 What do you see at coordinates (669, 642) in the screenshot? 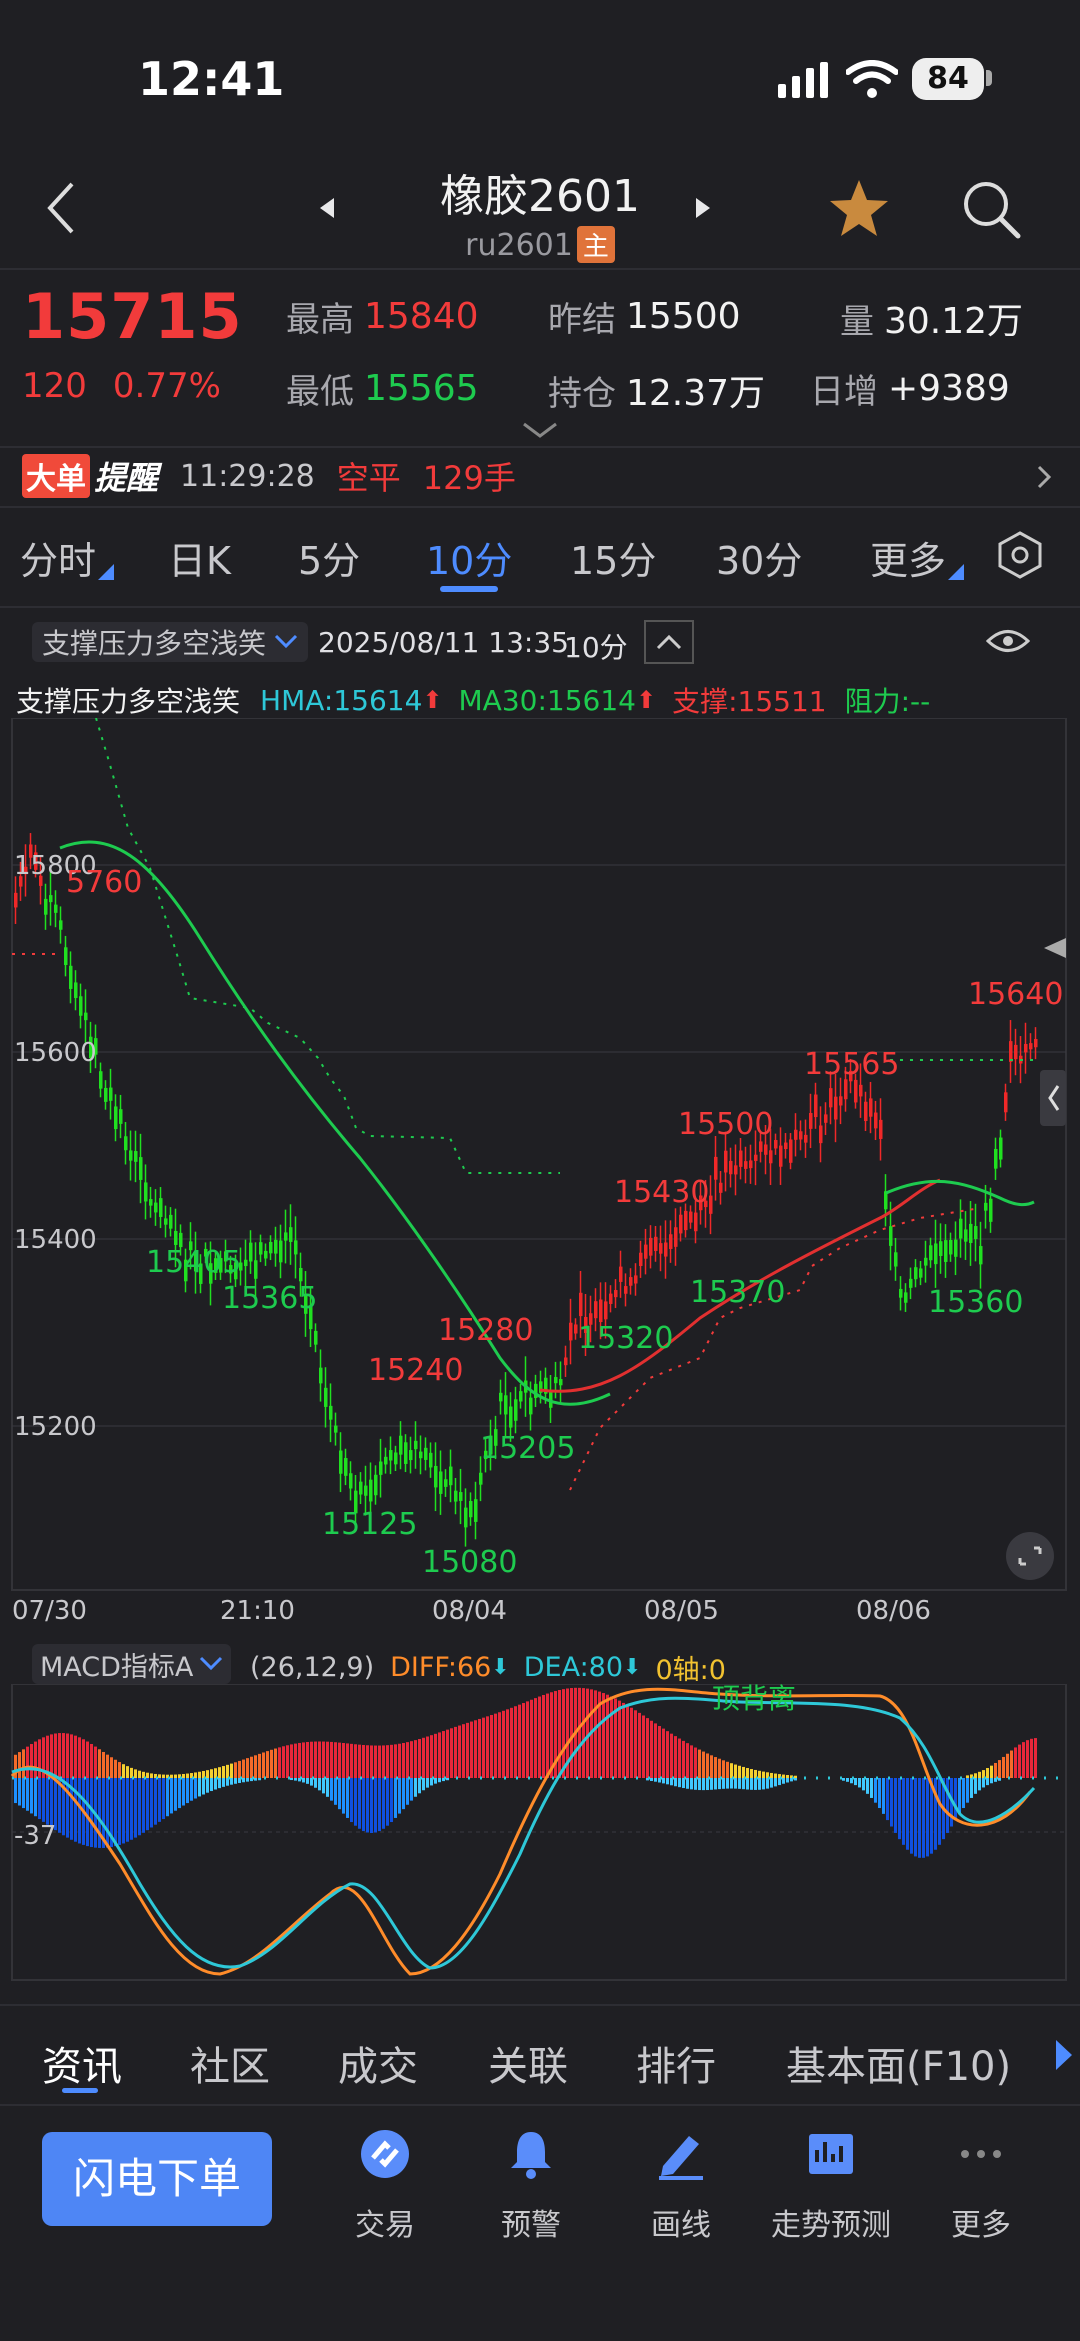
I see `collapse-up-icon` at bounding box center [669, 642].